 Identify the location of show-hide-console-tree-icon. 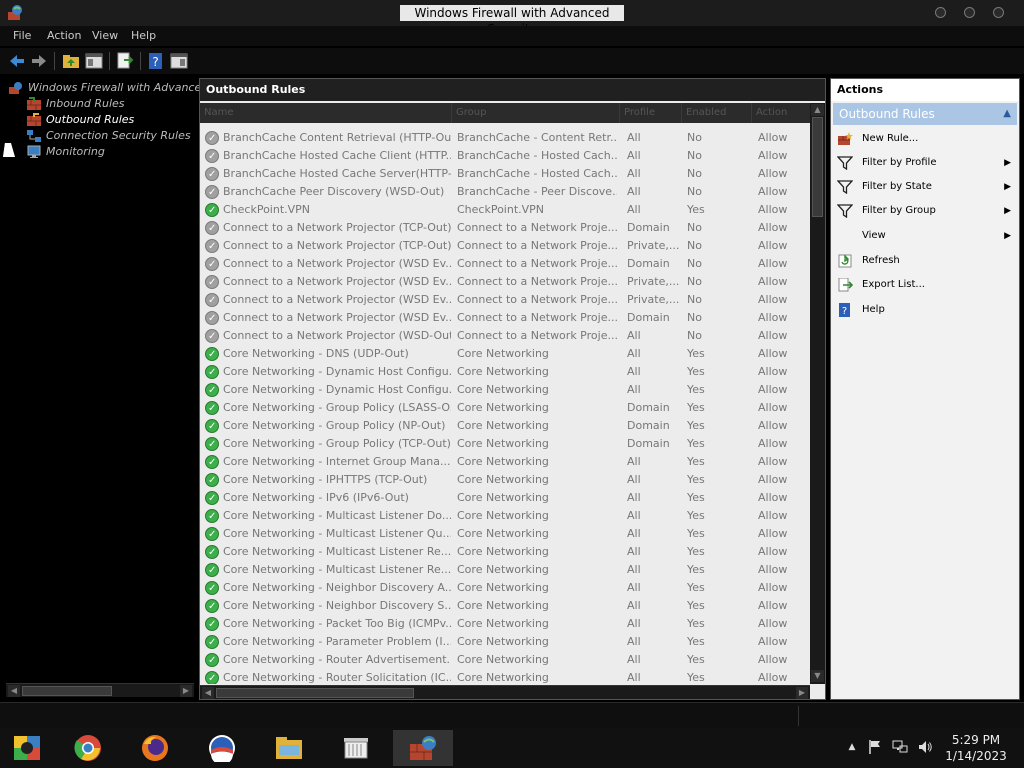
(94, 61).